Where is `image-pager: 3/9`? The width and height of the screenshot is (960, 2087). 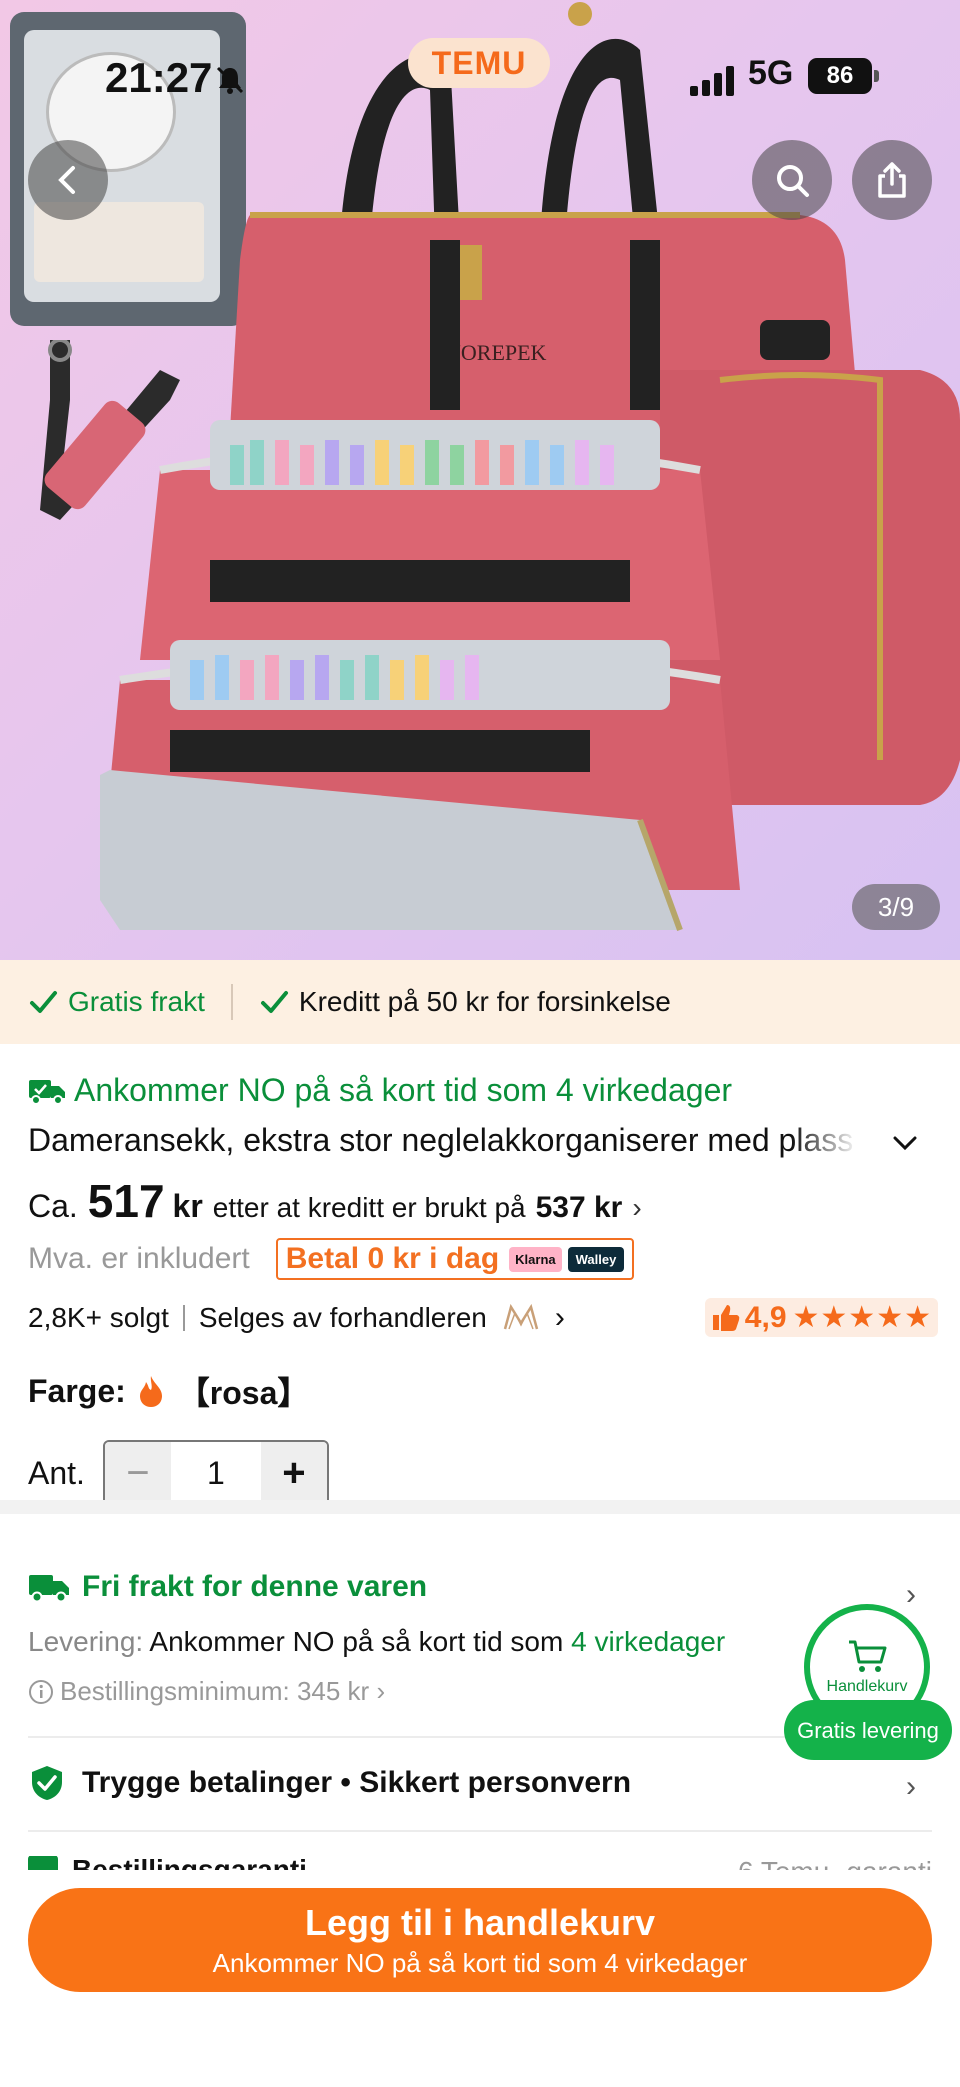 image-pager: 3/9 is located at coordinates (896, 907).